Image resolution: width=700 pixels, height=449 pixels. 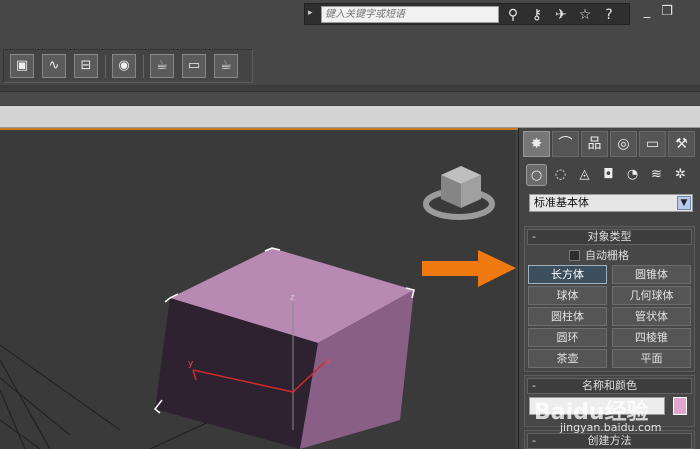 What do you see at coordinates (656, 175) in the screenshot?
I see `space-warps-icon: ≋` at bounding box center [656, 175].